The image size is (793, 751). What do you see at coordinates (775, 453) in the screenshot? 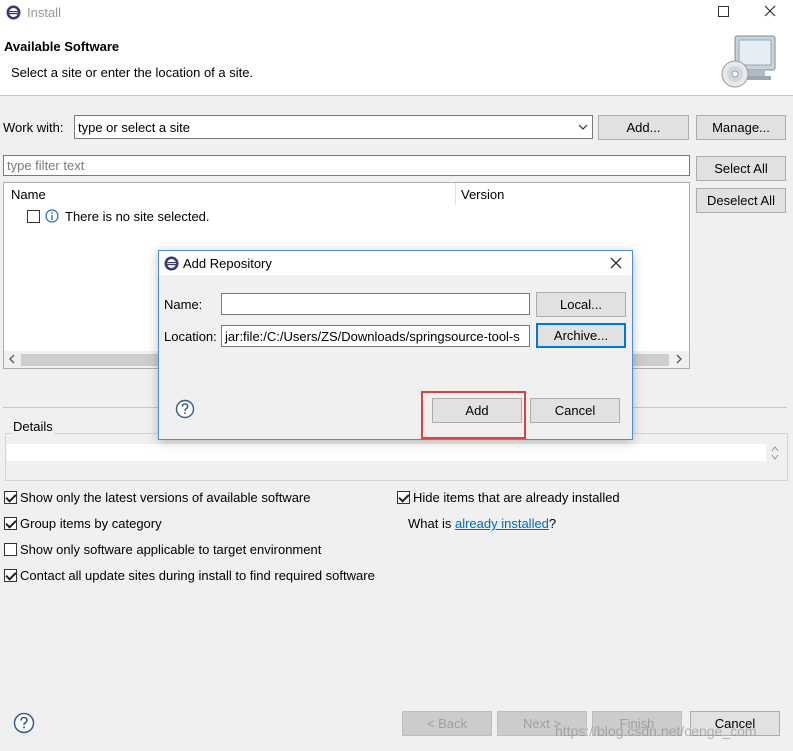
I see `details-spinner-icon` at bounding box center [775, 453].